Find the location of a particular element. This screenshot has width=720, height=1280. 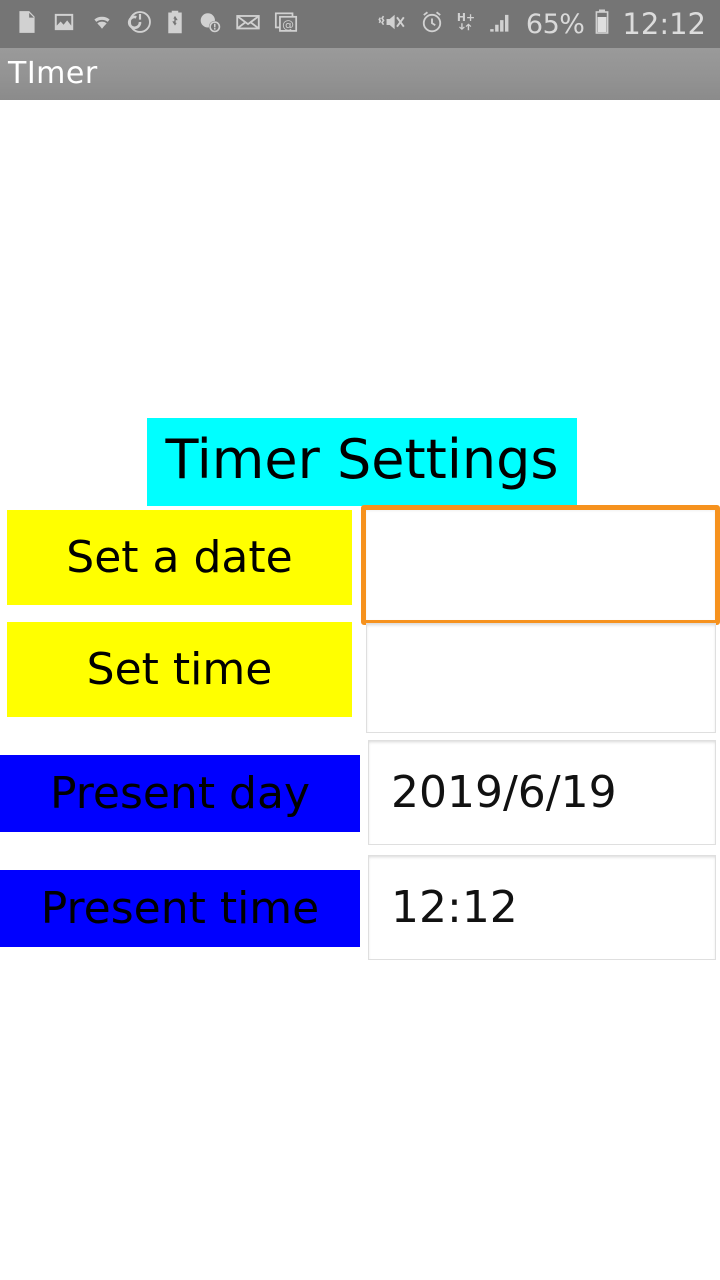

present-day-value-box: 2019/6/19 is located at coordinates (542, 792).